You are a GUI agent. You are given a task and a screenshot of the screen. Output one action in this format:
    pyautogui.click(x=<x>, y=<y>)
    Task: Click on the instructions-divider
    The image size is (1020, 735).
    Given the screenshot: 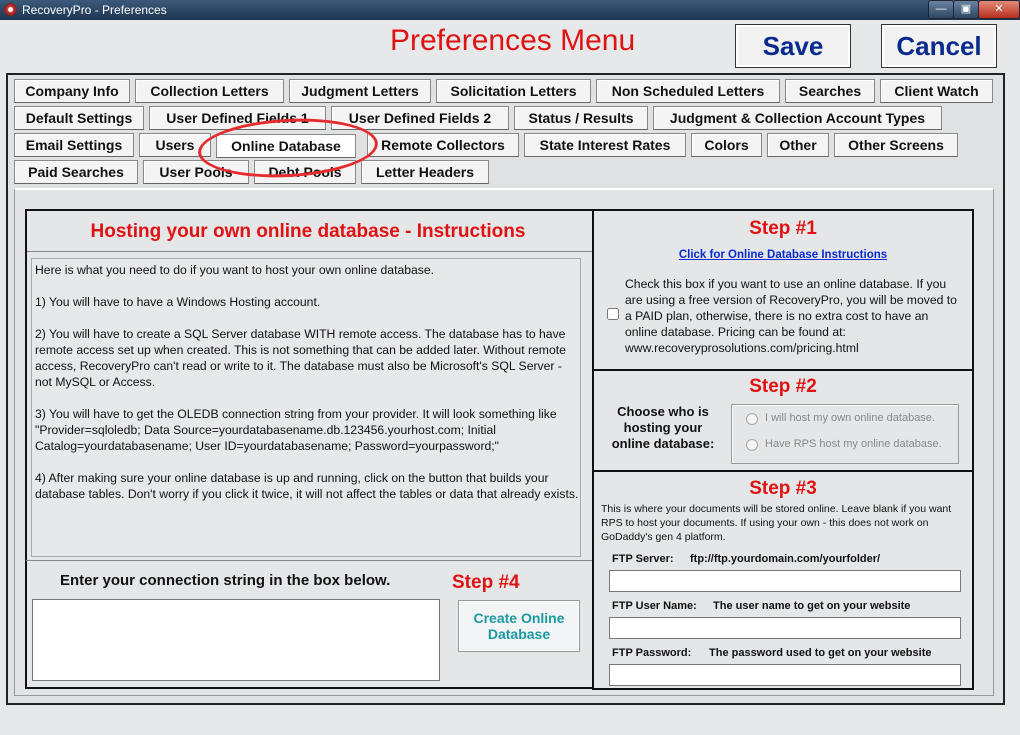 What is the action you would take?
    pyautogui.click(x=310, y=251)
    